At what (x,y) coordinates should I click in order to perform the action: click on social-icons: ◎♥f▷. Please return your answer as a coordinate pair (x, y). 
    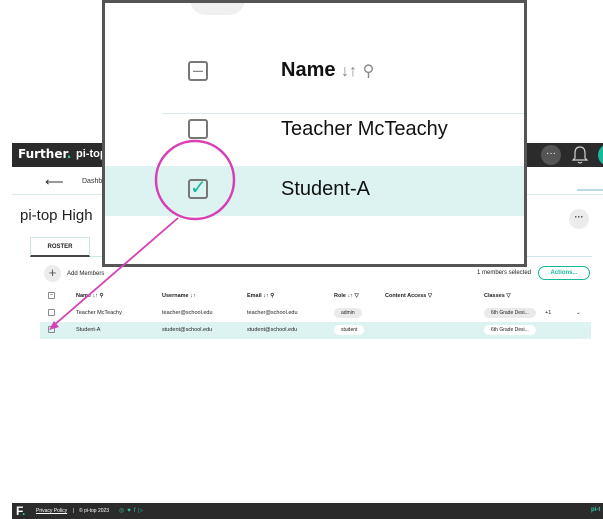
    Looking at the image, I should click on (132, 510).